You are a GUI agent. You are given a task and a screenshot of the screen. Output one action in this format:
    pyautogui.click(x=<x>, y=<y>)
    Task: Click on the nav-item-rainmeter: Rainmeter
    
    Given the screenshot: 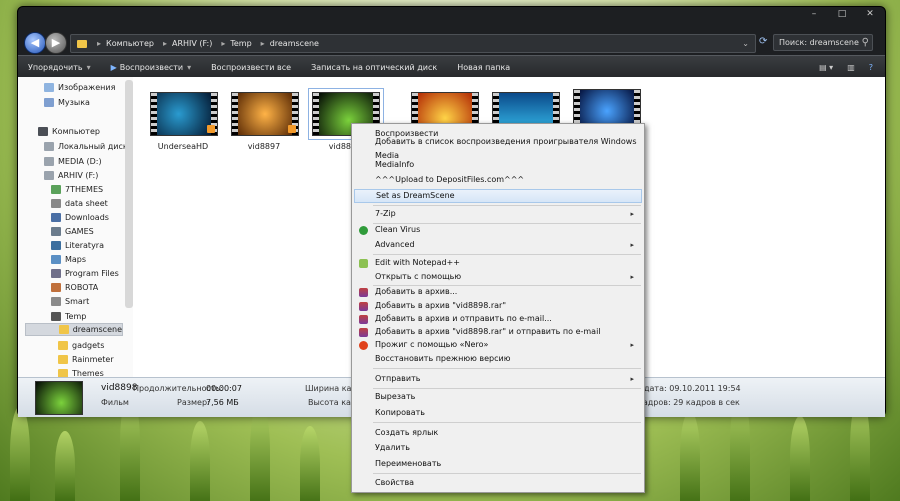 What is the action you would take?
    pyautogui.click(x=86, y=359)
    